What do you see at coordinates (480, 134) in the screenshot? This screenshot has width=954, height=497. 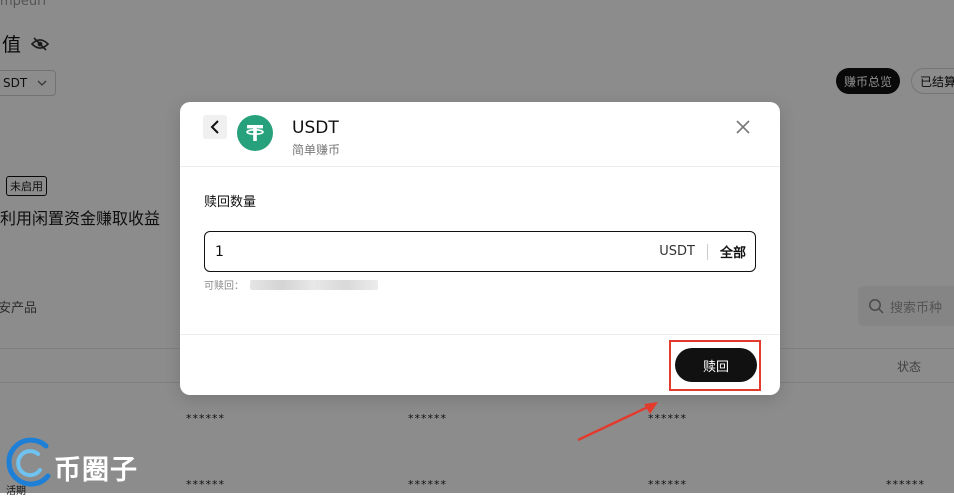 I see `dialog-header: USDT 简单赚币` at bounding box center [480, 134].